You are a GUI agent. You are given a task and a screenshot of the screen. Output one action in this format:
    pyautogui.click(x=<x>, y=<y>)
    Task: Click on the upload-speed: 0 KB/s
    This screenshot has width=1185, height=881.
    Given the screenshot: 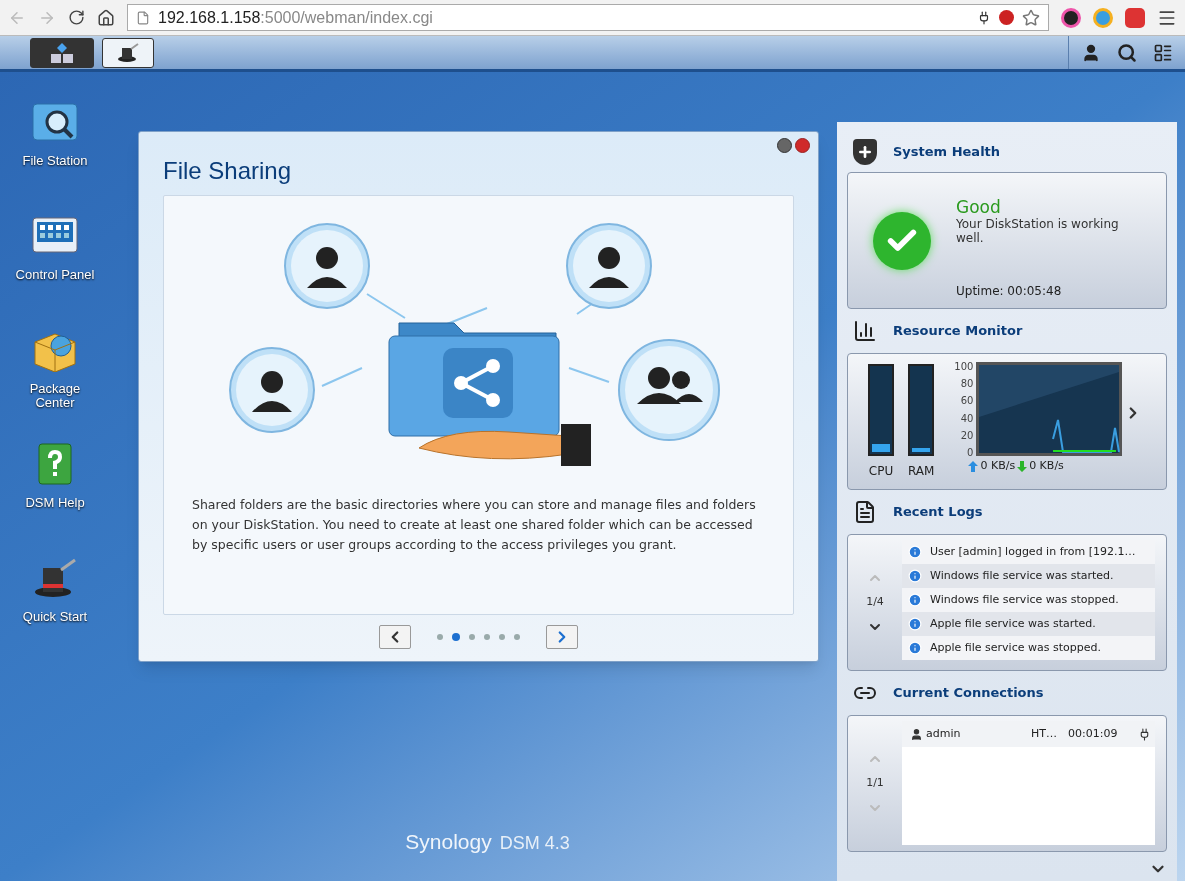 What is the action you would take?
    pyautogui.click(x=998, y=466)
    